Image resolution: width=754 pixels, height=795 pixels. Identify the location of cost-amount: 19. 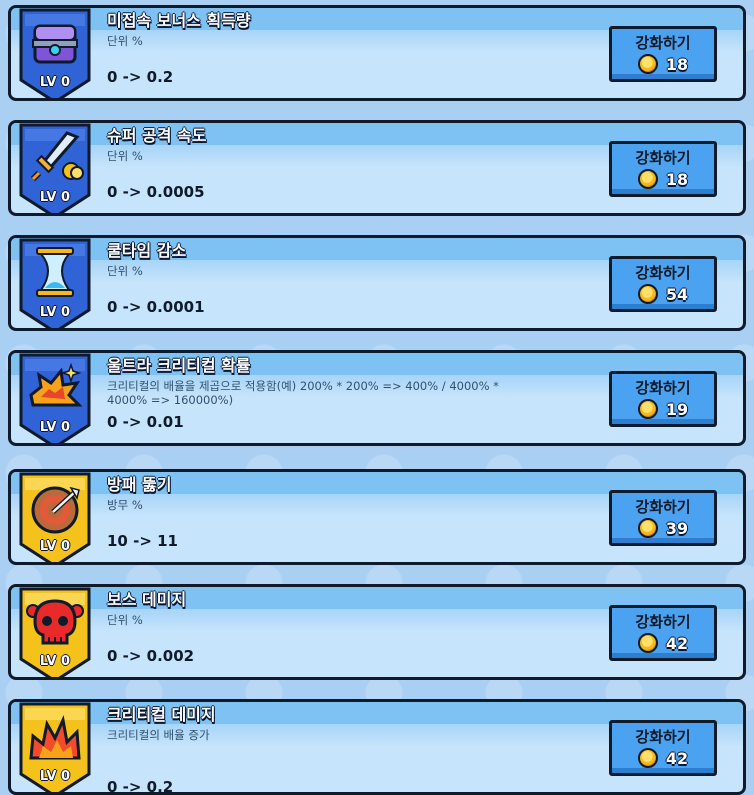
(677, 409).